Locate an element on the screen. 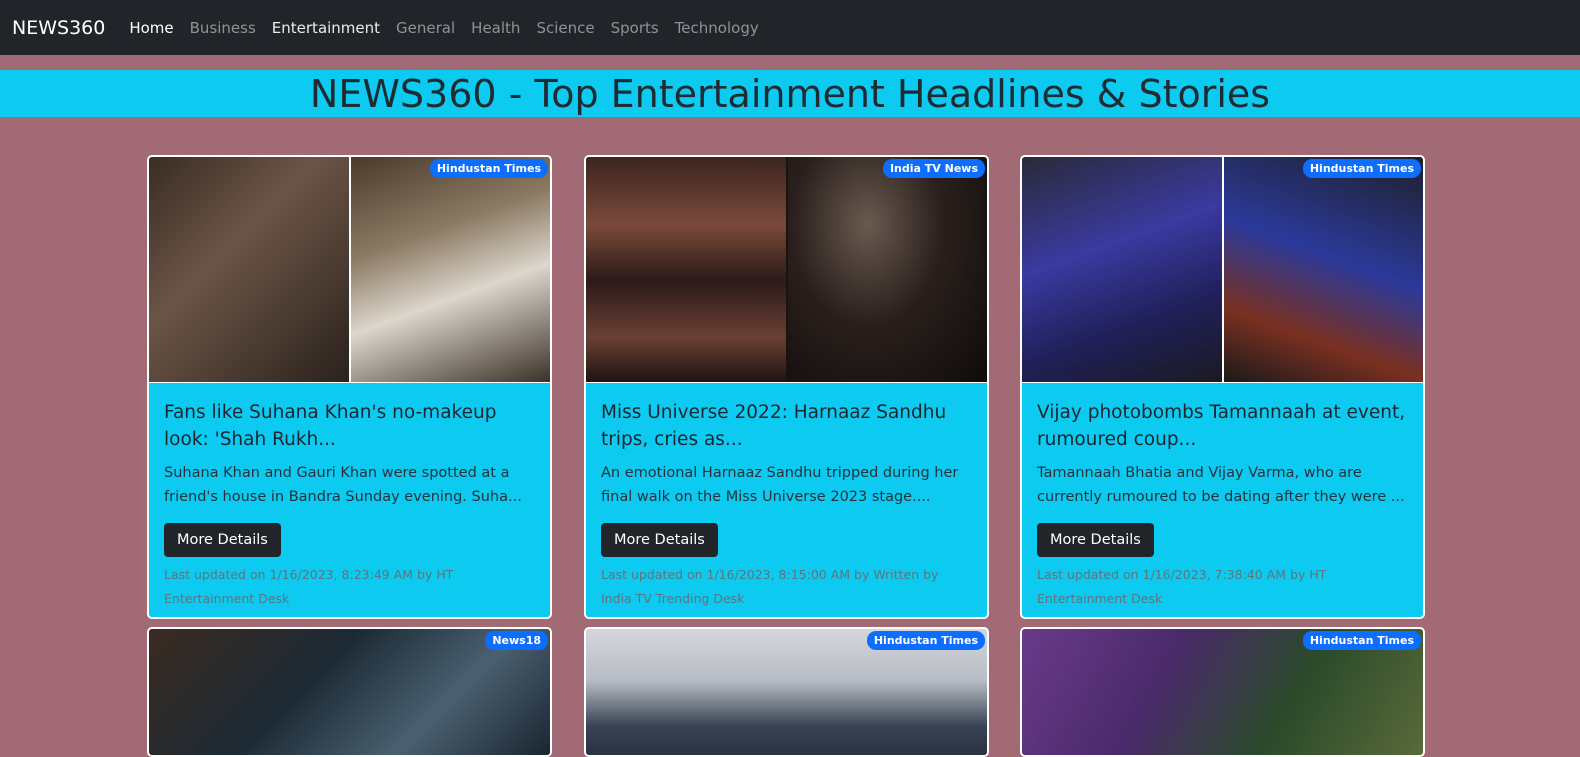 The width and height of the screenshot is (1580, 757). nav-link-sports: Sports is located at coordinates (635, 28).